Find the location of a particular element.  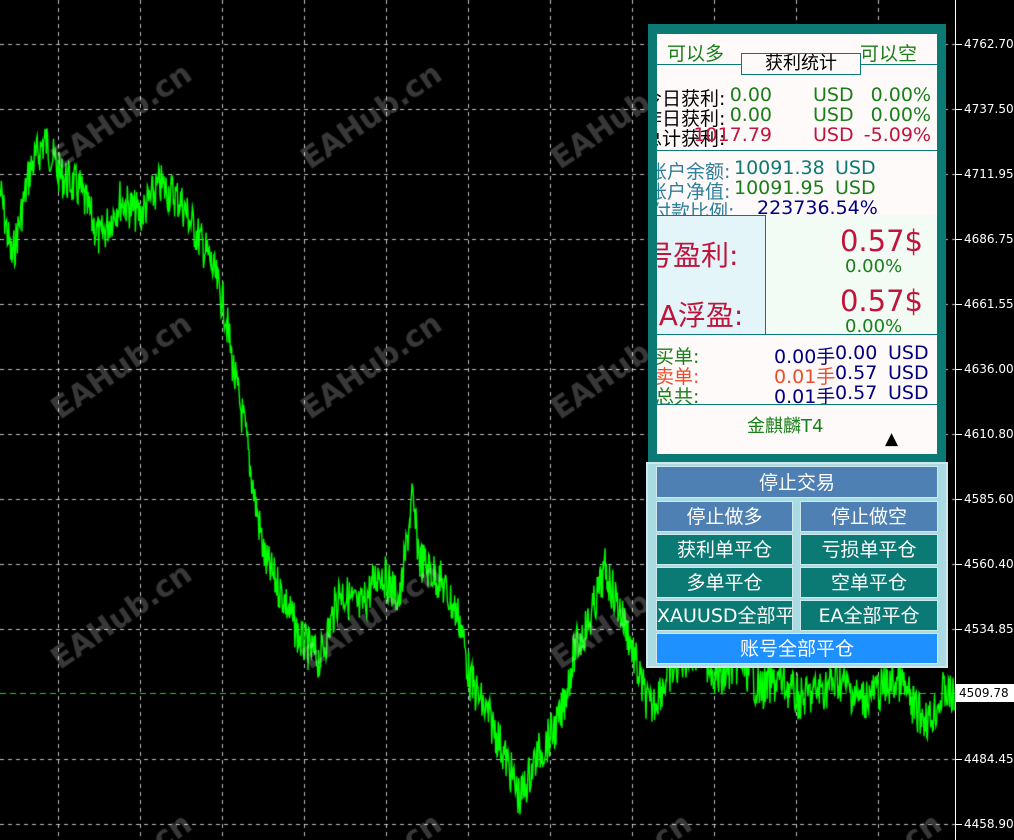

stats-title: 获利统计 is located at coordinates (801, 64).